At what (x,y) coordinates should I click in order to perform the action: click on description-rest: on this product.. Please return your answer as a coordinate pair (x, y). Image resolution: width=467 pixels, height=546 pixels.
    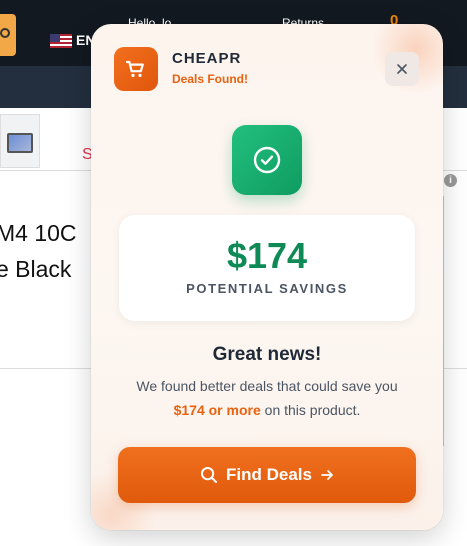
    Looking at the image, I should click on (310, 410).